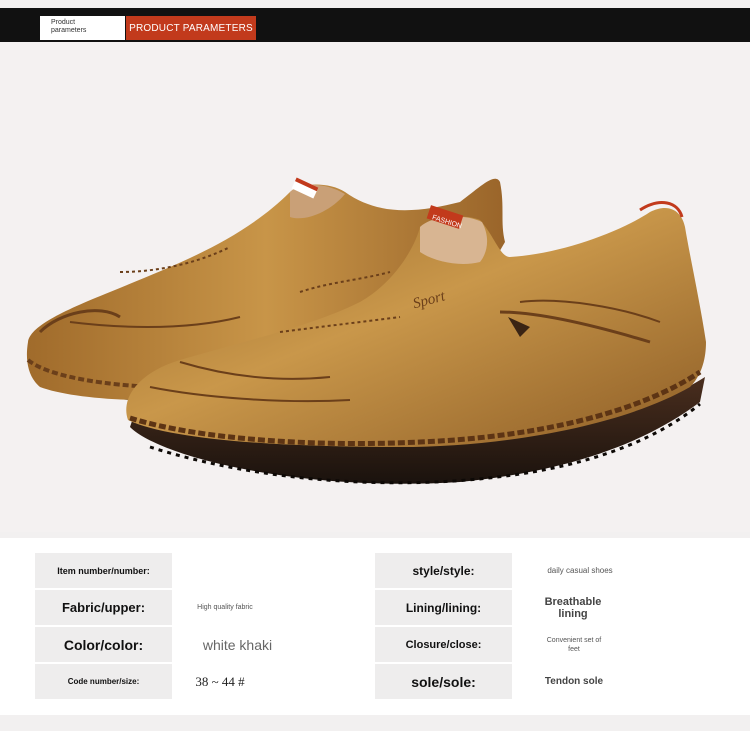  What do you see at coordinates (69, 26) in the screenshot?
I see `small-tab-label: Product parameters` at bounding box center [69, 26].